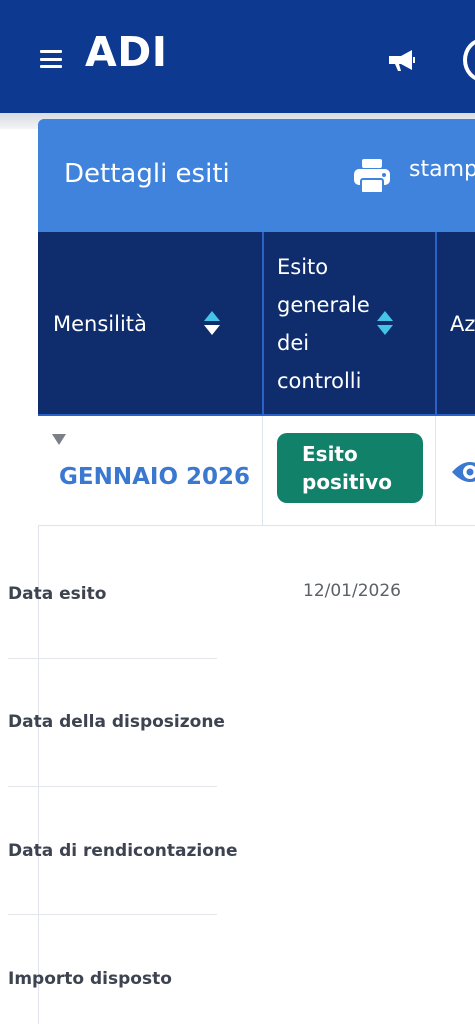  What do you see at coordinates (469, 60) in the screenshot?
I see `user-circle-icon` at bounding box center [469, 60].